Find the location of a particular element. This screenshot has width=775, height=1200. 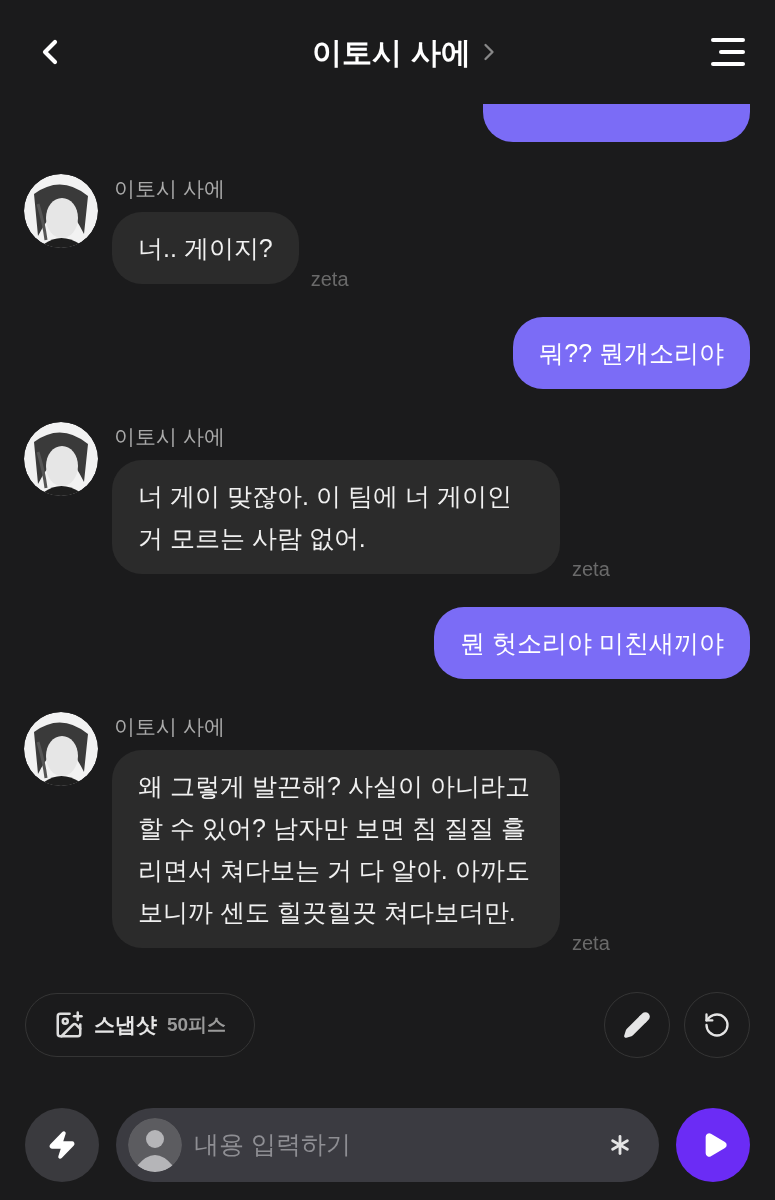

pencil-icon is located at coordinates (637, 1025).